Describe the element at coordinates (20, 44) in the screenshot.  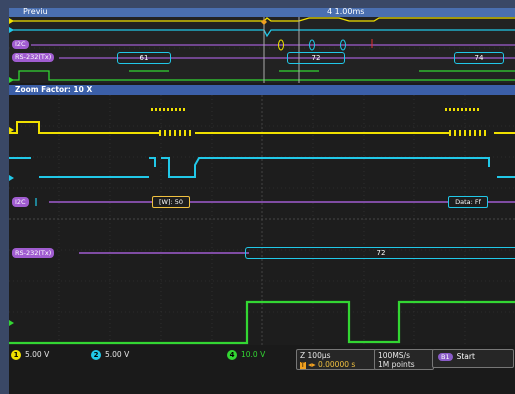
I see `overview-i2c-label: I2C` at that location.